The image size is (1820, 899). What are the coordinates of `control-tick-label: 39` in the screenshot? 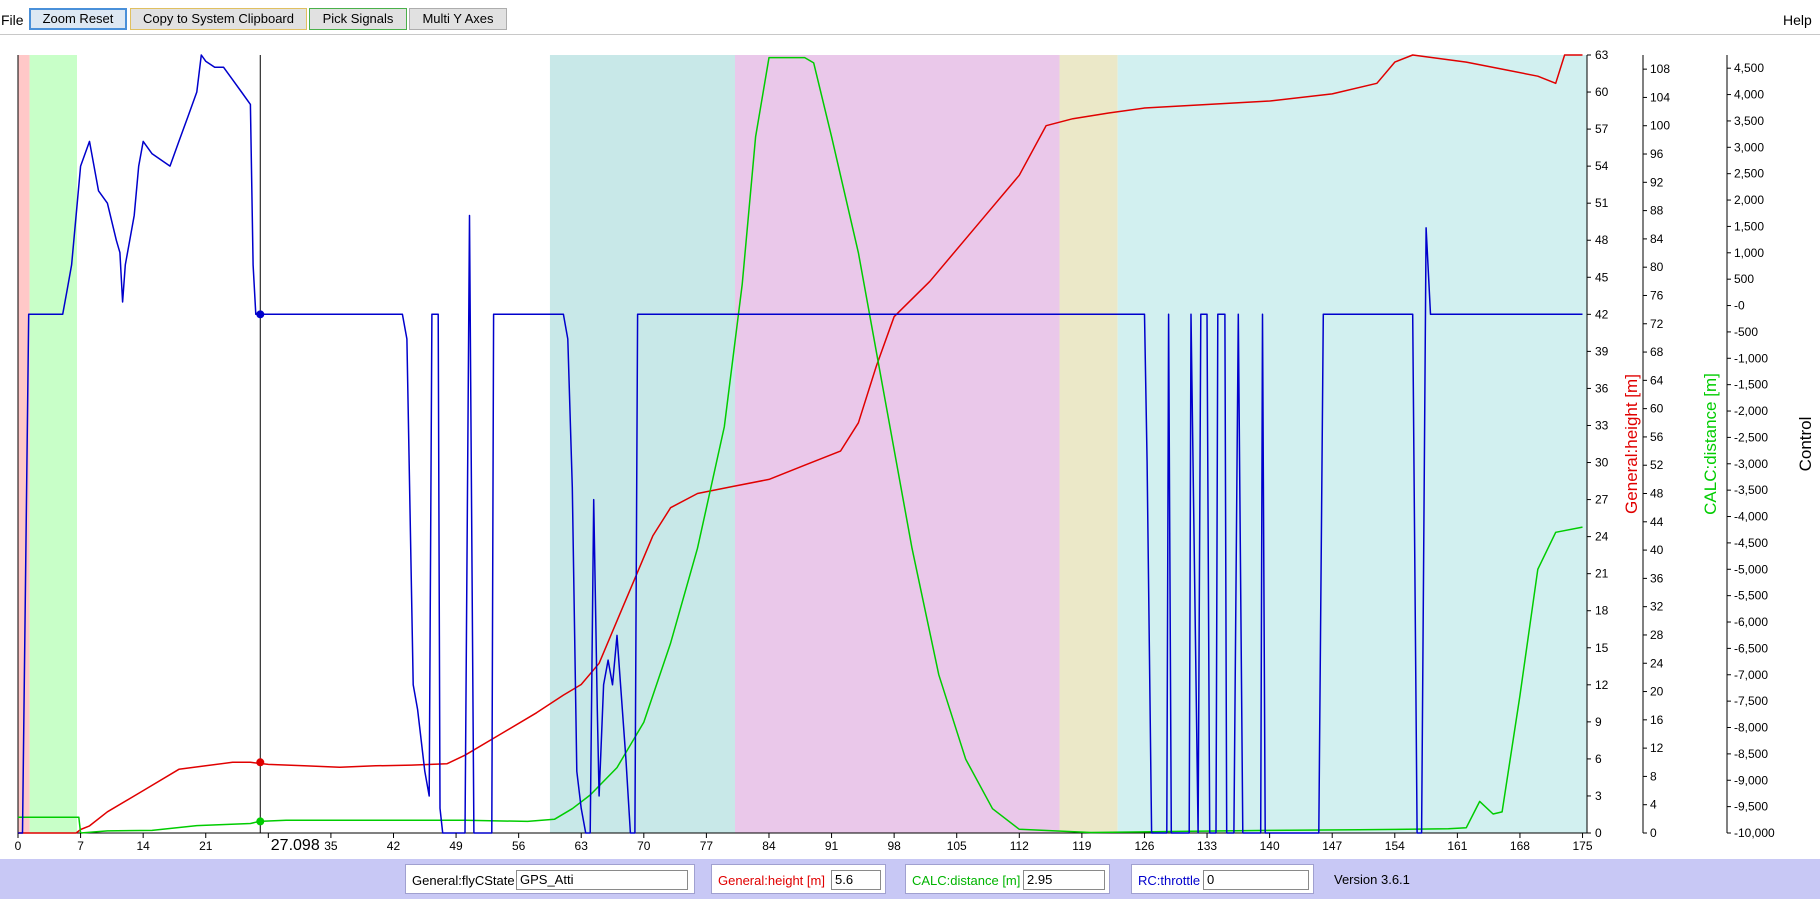 It's located at (1602, 351).